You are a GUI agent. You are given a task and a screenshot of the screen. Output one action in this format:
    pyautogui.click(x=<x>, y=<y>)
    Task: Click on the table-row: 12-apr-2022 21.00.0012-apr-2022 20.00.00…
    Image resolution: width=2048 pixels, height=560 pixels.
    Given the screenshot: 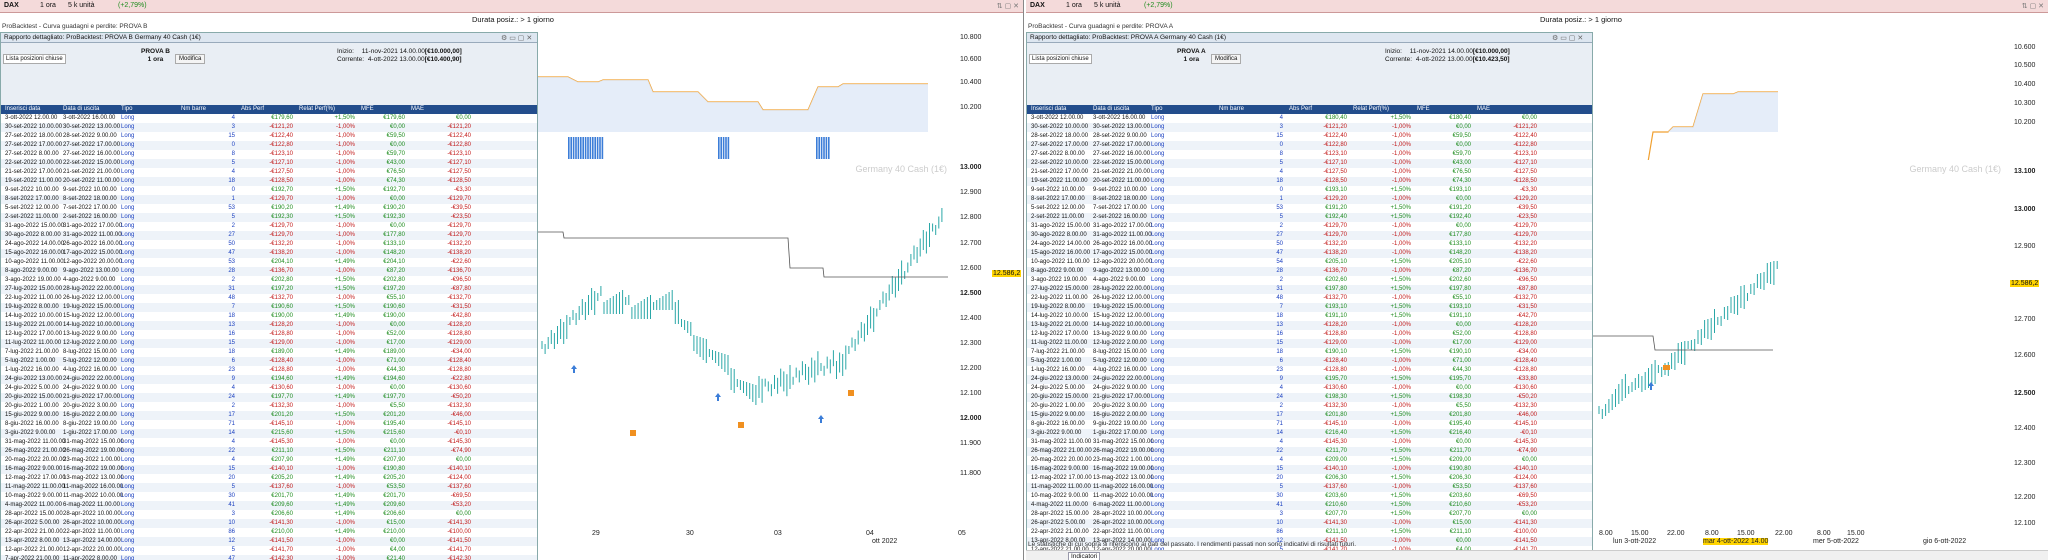 What is the action you would take?
    pyautogui.click(x=269, y=550)
    